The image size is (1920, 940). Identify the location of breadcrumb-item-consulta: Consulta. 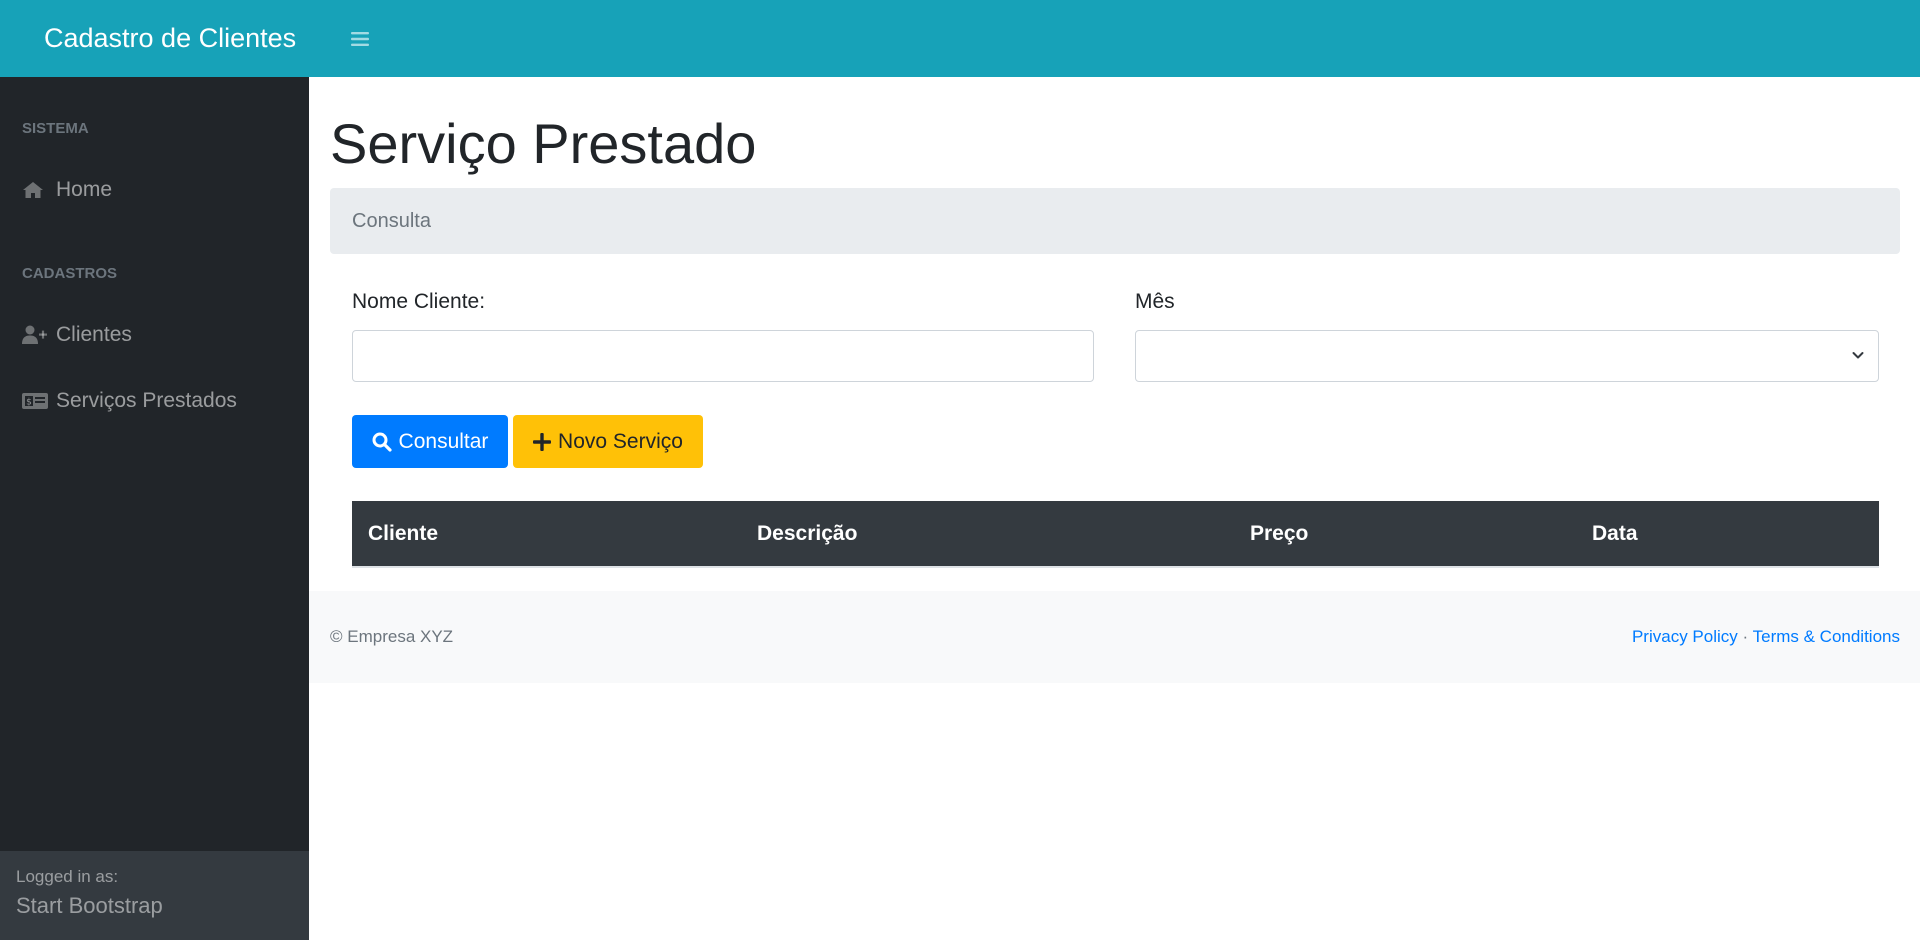
(391, 220).